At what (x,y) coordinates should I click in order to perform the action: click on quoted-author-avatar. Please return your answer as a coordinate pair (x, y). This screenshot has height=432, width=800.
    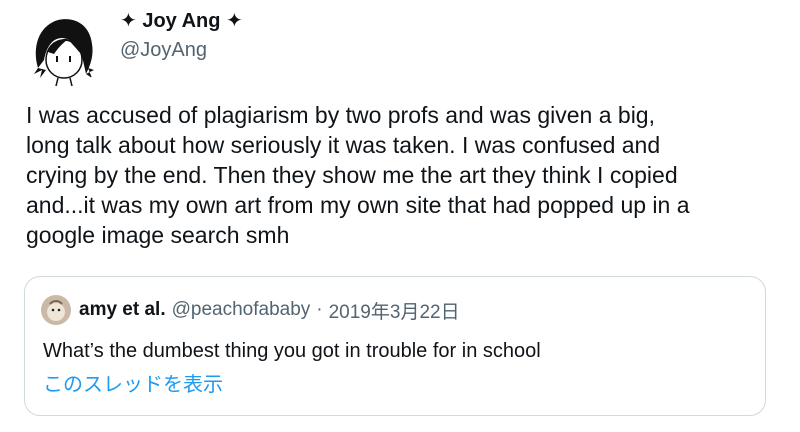
    Looking at the image, I should click on (56, 310).